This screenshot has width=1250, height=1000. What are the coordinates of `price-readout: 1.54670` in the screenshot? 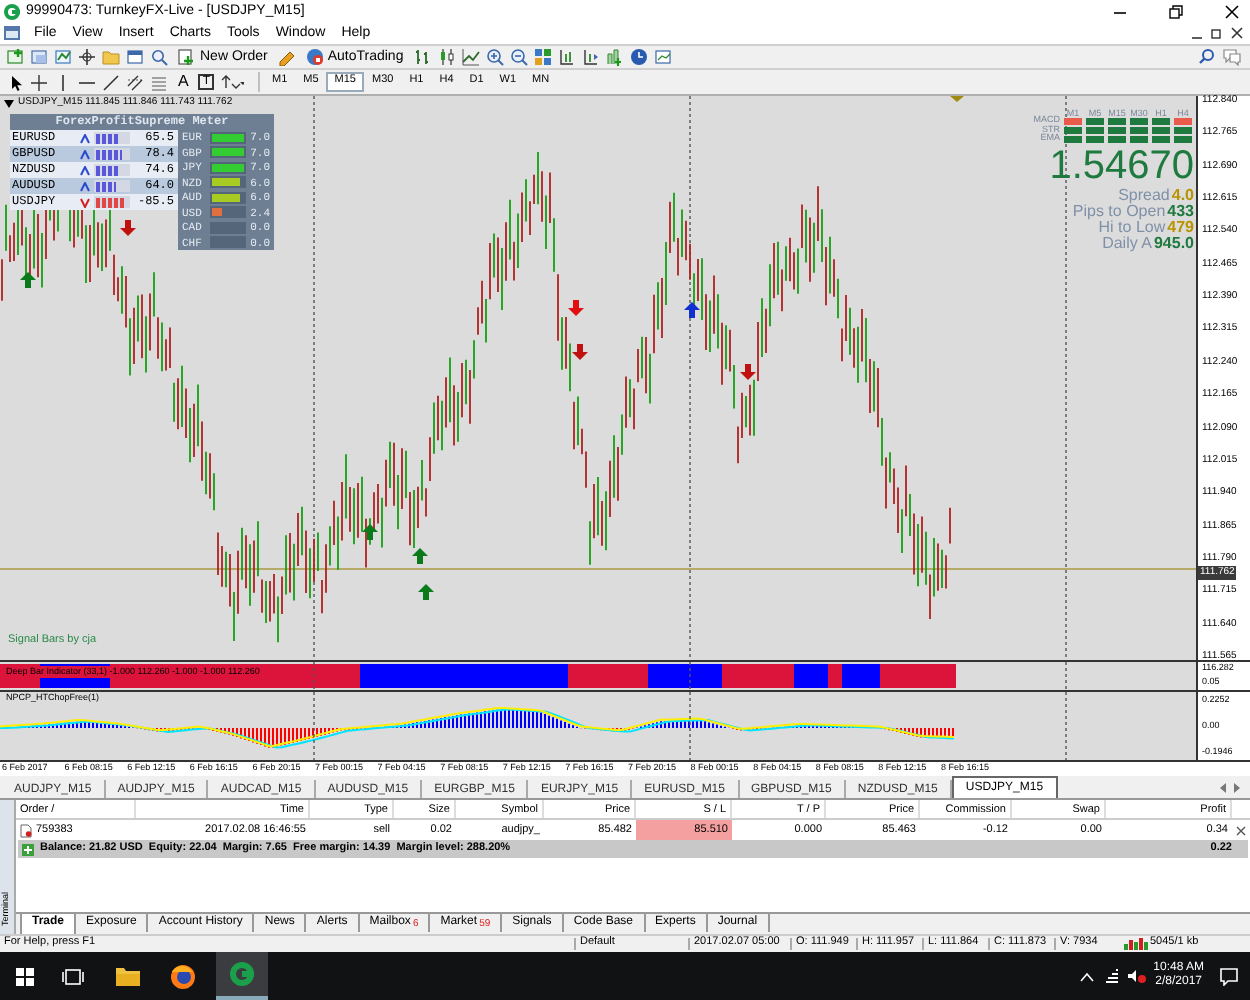 It's located at (1121, 166).